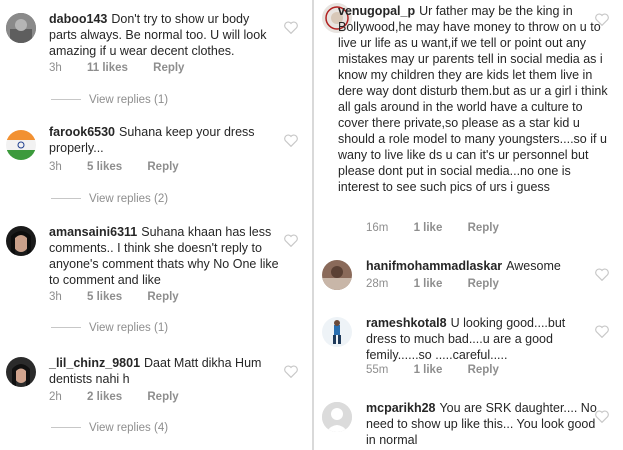  What do you see at coordinates (443, 284) in the screenshot?
I see `comment-meta: 28m 1 like Reply` at bounding box center [443, 284].